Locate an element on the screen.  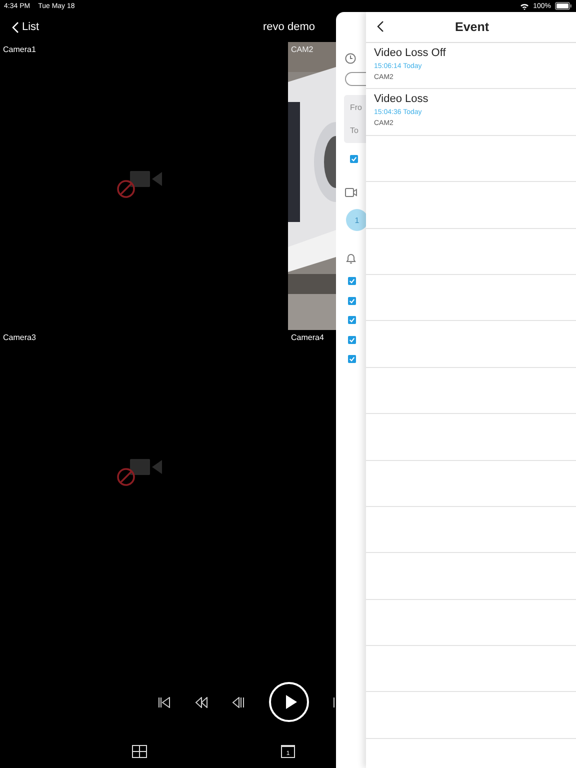
event-title: Video Loss Off is located at coordinates (410, 53).